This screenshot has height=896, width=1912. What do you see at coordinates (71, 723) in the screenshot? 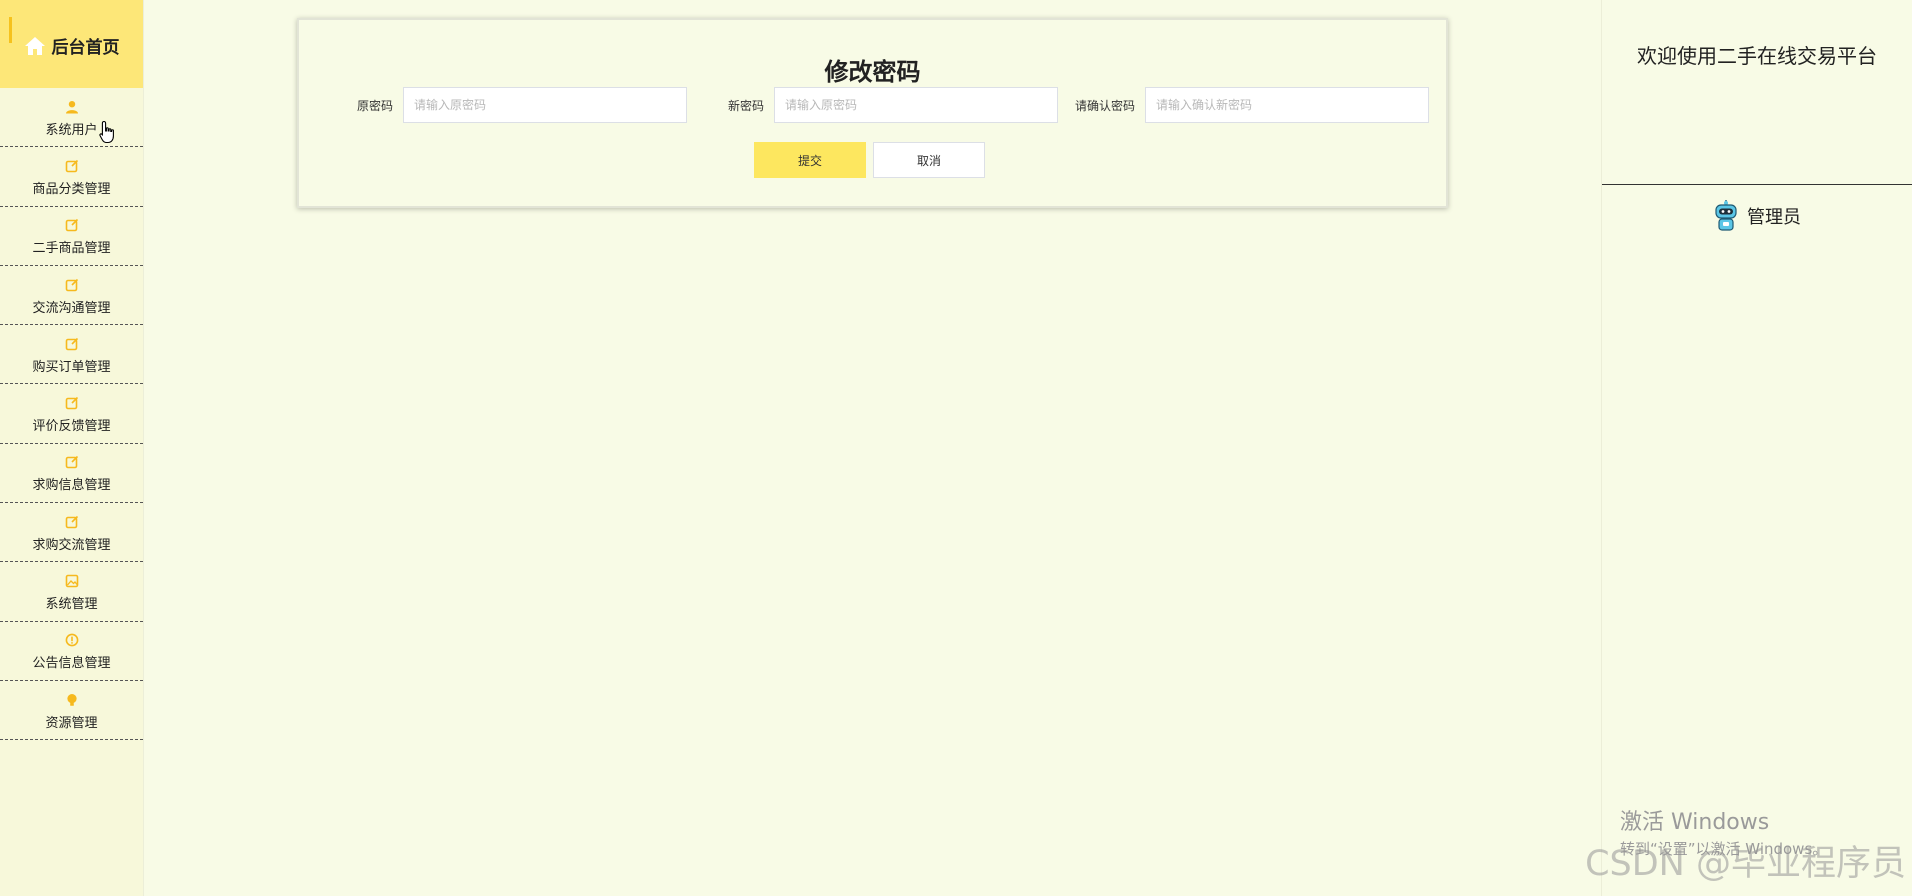
I see `sidebar-item-label: 资源管理` at bounding box center [71, 723].